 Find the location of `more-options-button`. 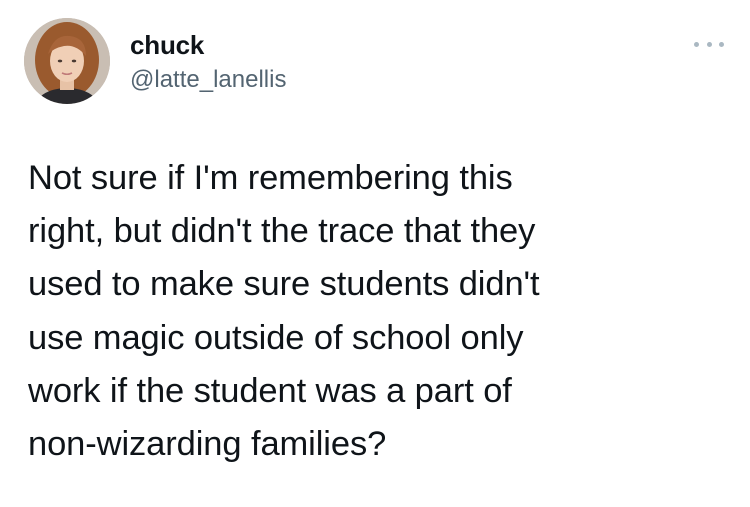

more-options-button is located at coordinates (709, 44).